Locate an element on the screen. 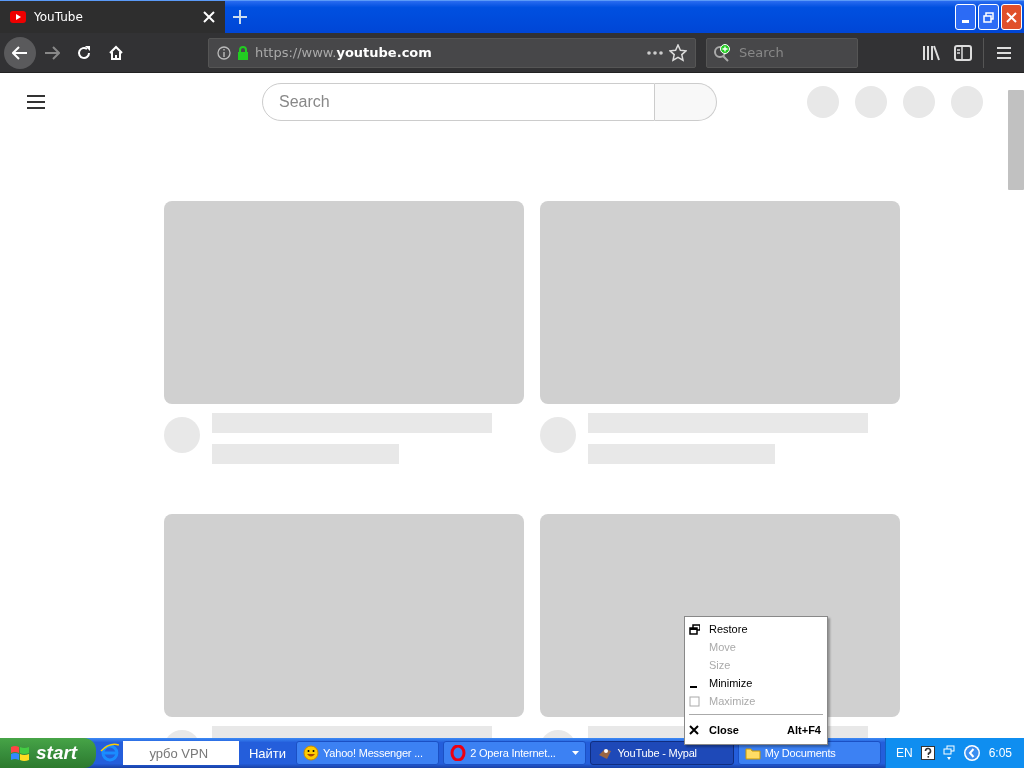 The image size is (1024, 768). address-bar: https://www.youtube.com is located at coordinates (452, 52).